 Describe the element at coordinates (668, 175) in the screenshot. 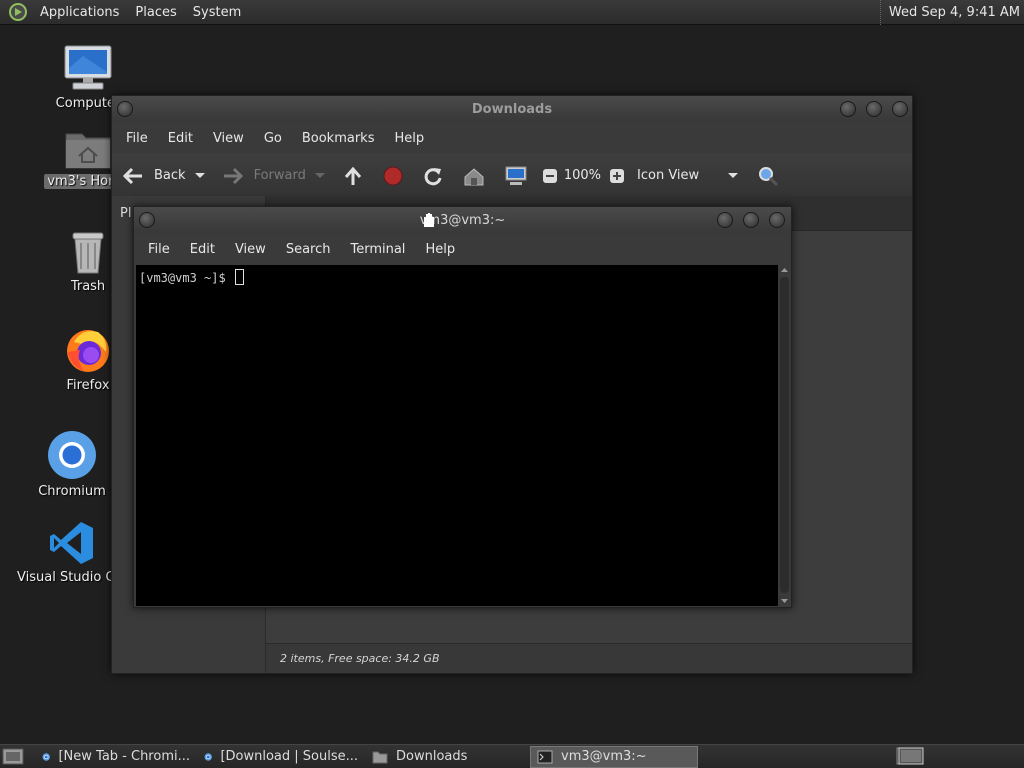

I see `view-mode-value: Icon View` at that location.